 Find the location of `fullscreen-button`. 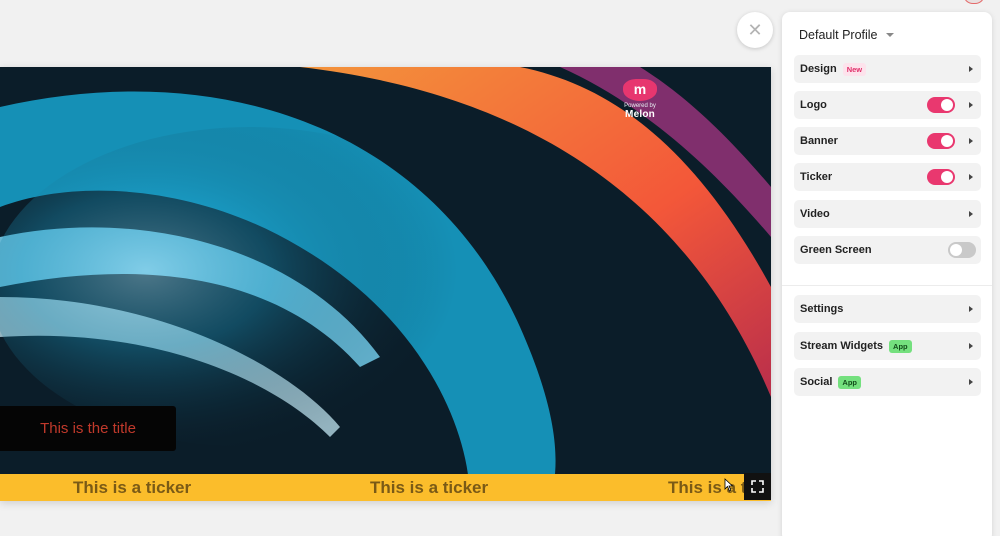

fullscreen-button is located at coordinates (757, 486).